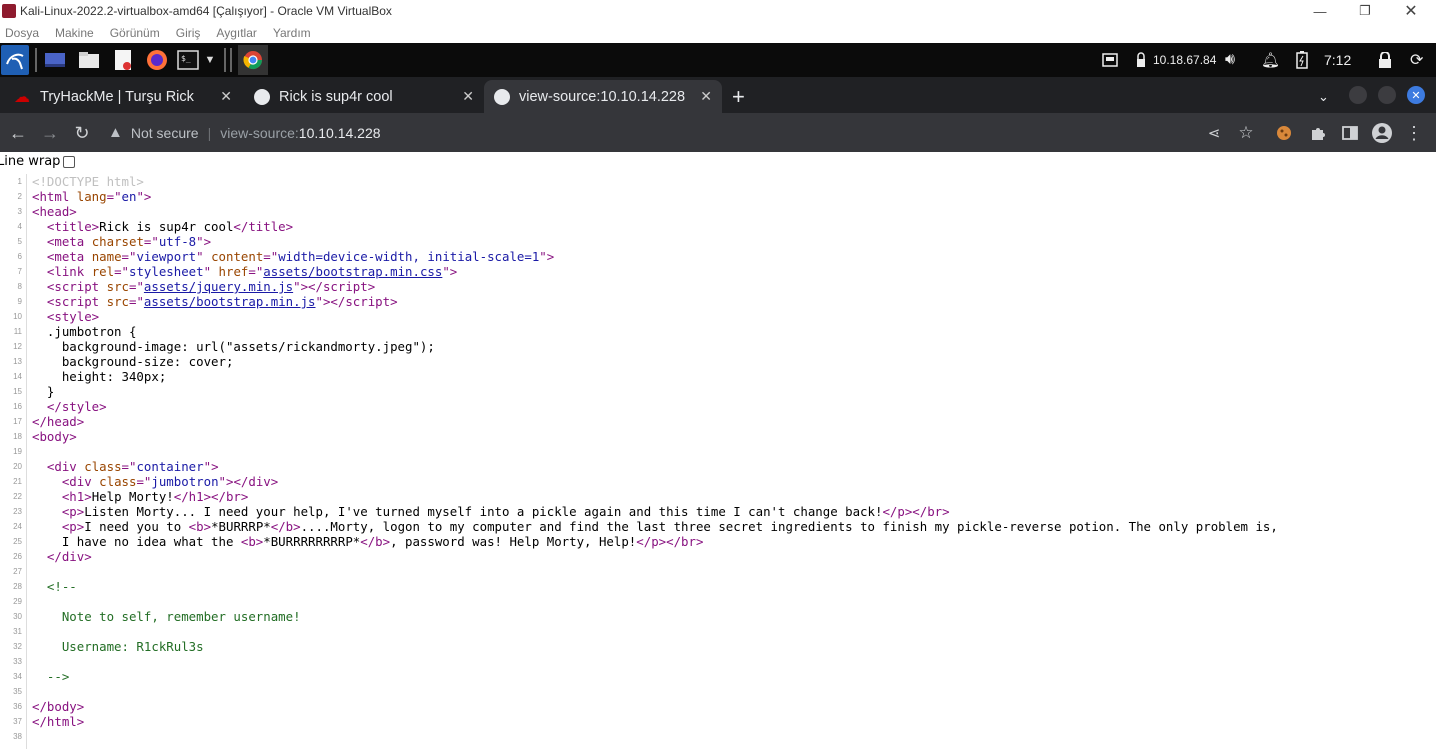 The image size is (1436, 749). What do you see at coordinates (1414, 133) in the screenshot?
I see `more-menu-icon: ⋮` at bounding box center [1414, 133].